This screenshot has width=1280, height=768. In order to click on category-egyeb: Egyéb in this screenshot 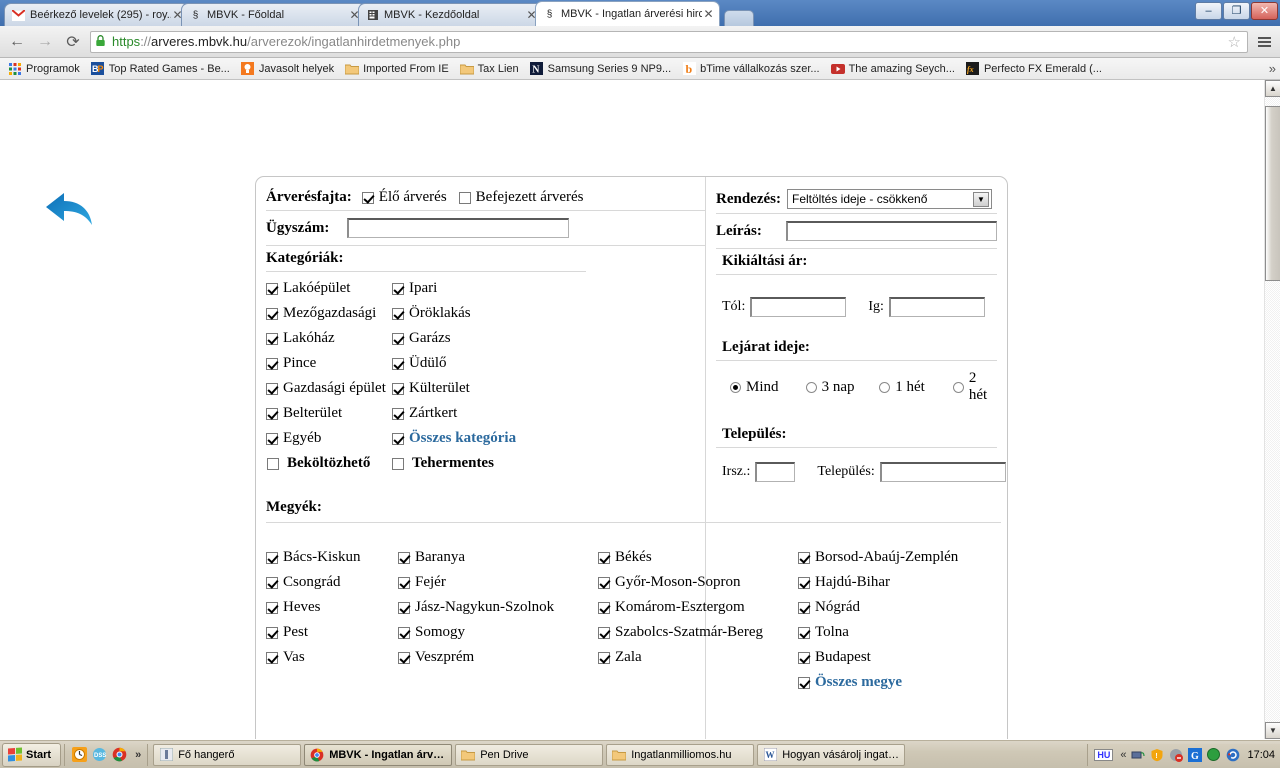, I will do `click(329, 438)`.